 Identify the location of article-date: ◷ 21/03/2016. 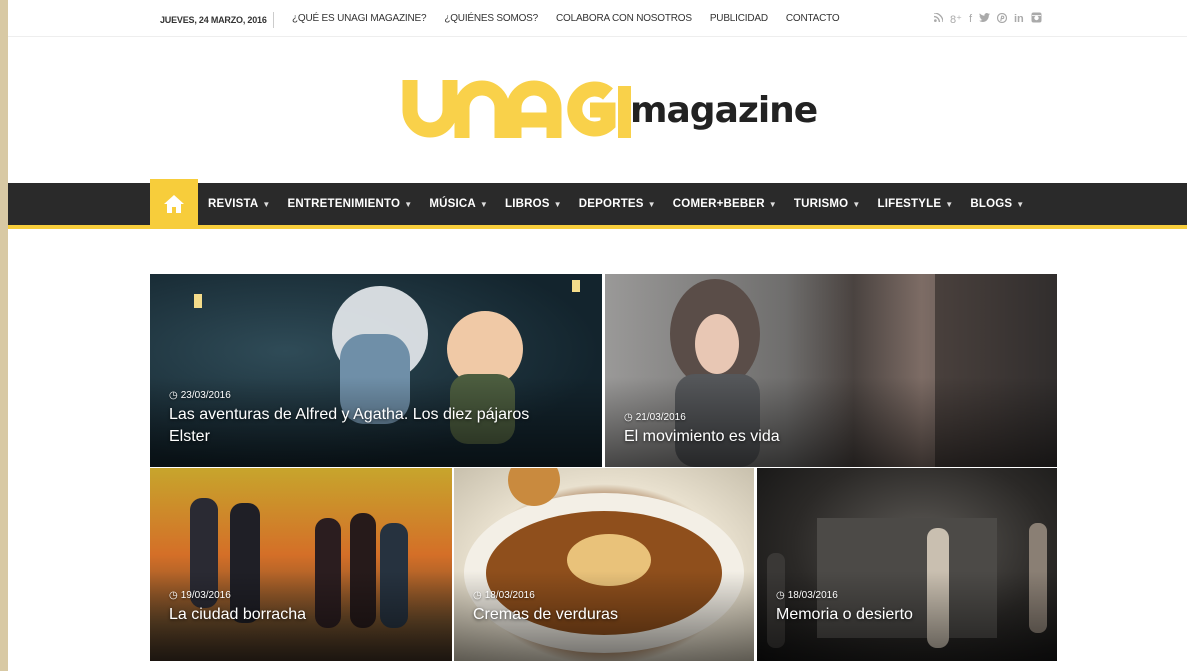
(655, 417).